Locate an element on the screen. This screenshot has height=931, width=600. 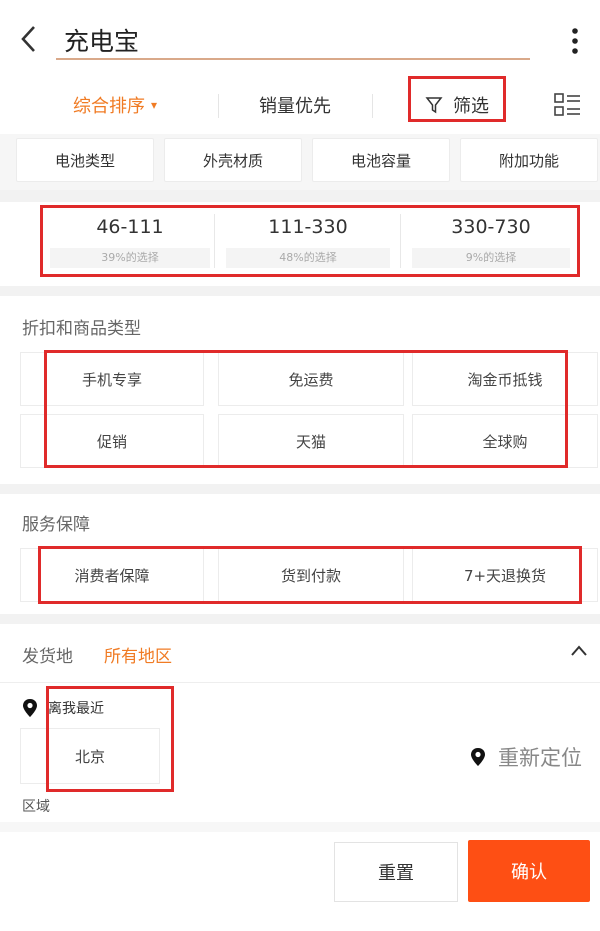
sort-comprehensive: 综合排序 ▾ is located at coordinates (115, 105).